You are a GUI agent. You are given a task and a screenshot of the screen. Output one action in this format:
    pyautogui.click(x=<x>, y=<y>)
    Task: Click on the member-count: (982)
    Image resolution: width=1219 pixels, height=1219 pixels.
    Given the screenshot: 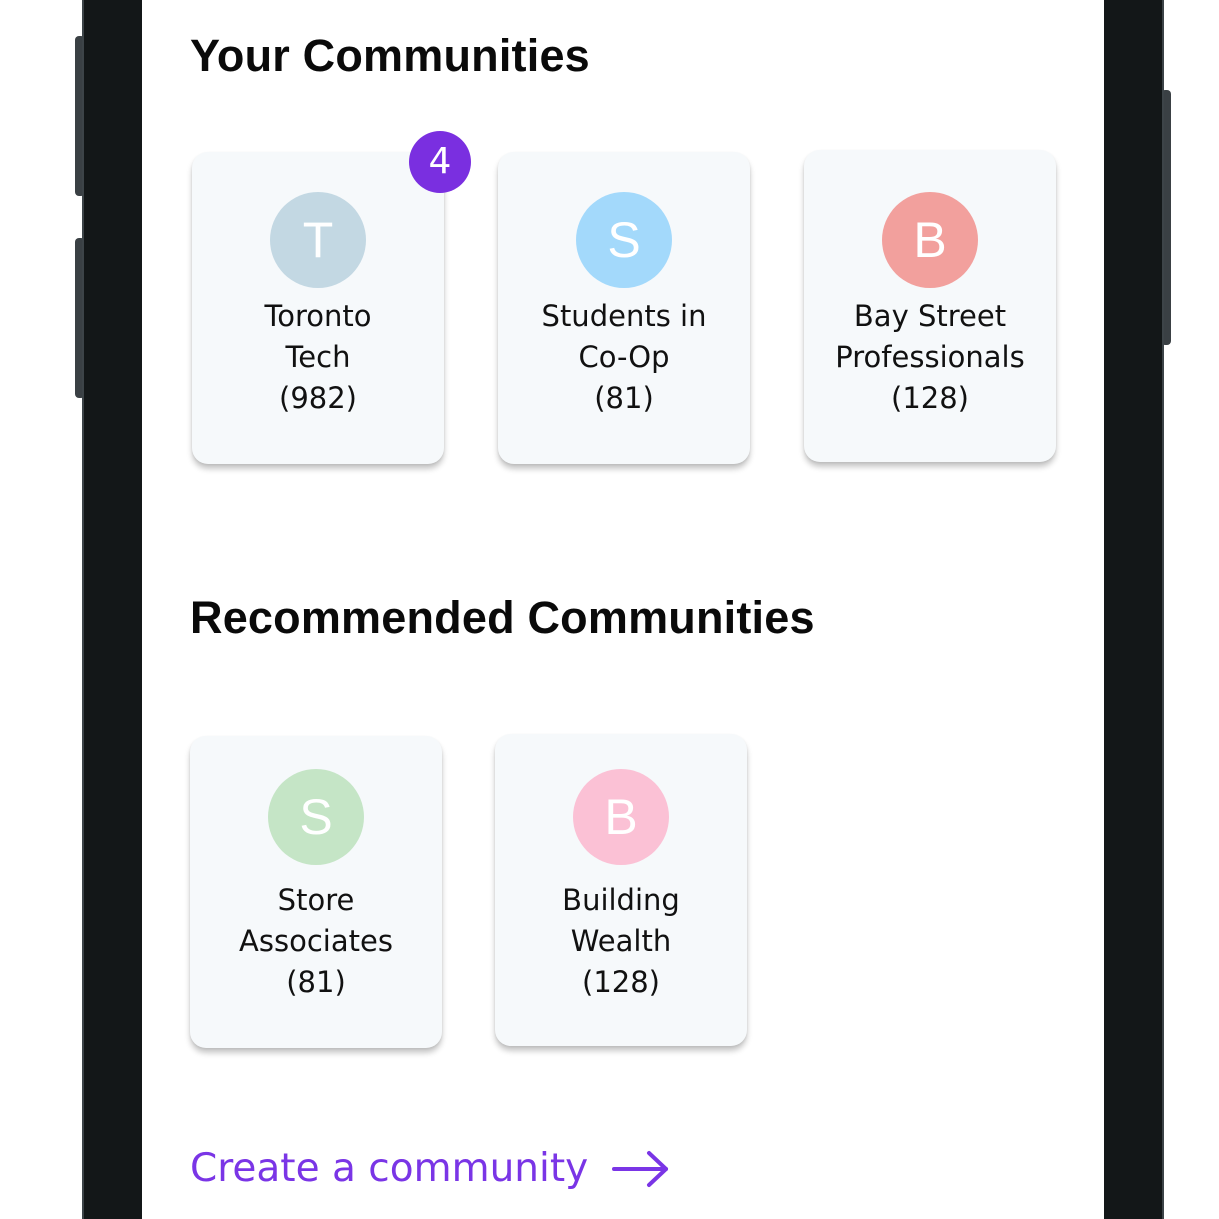 What is the action you would take?
    pyautogui.click(x=318, y=398)
    